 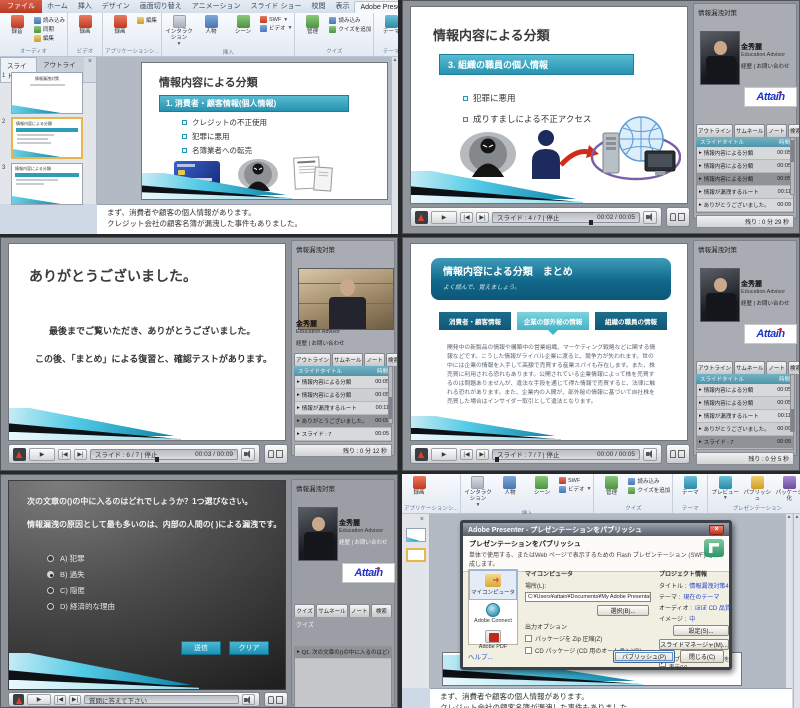 What do you see at coordinates (493, 585) in the screenshot?
I see `nav-my-computer: マイコンピュータ` at bounding box center [493, 585].